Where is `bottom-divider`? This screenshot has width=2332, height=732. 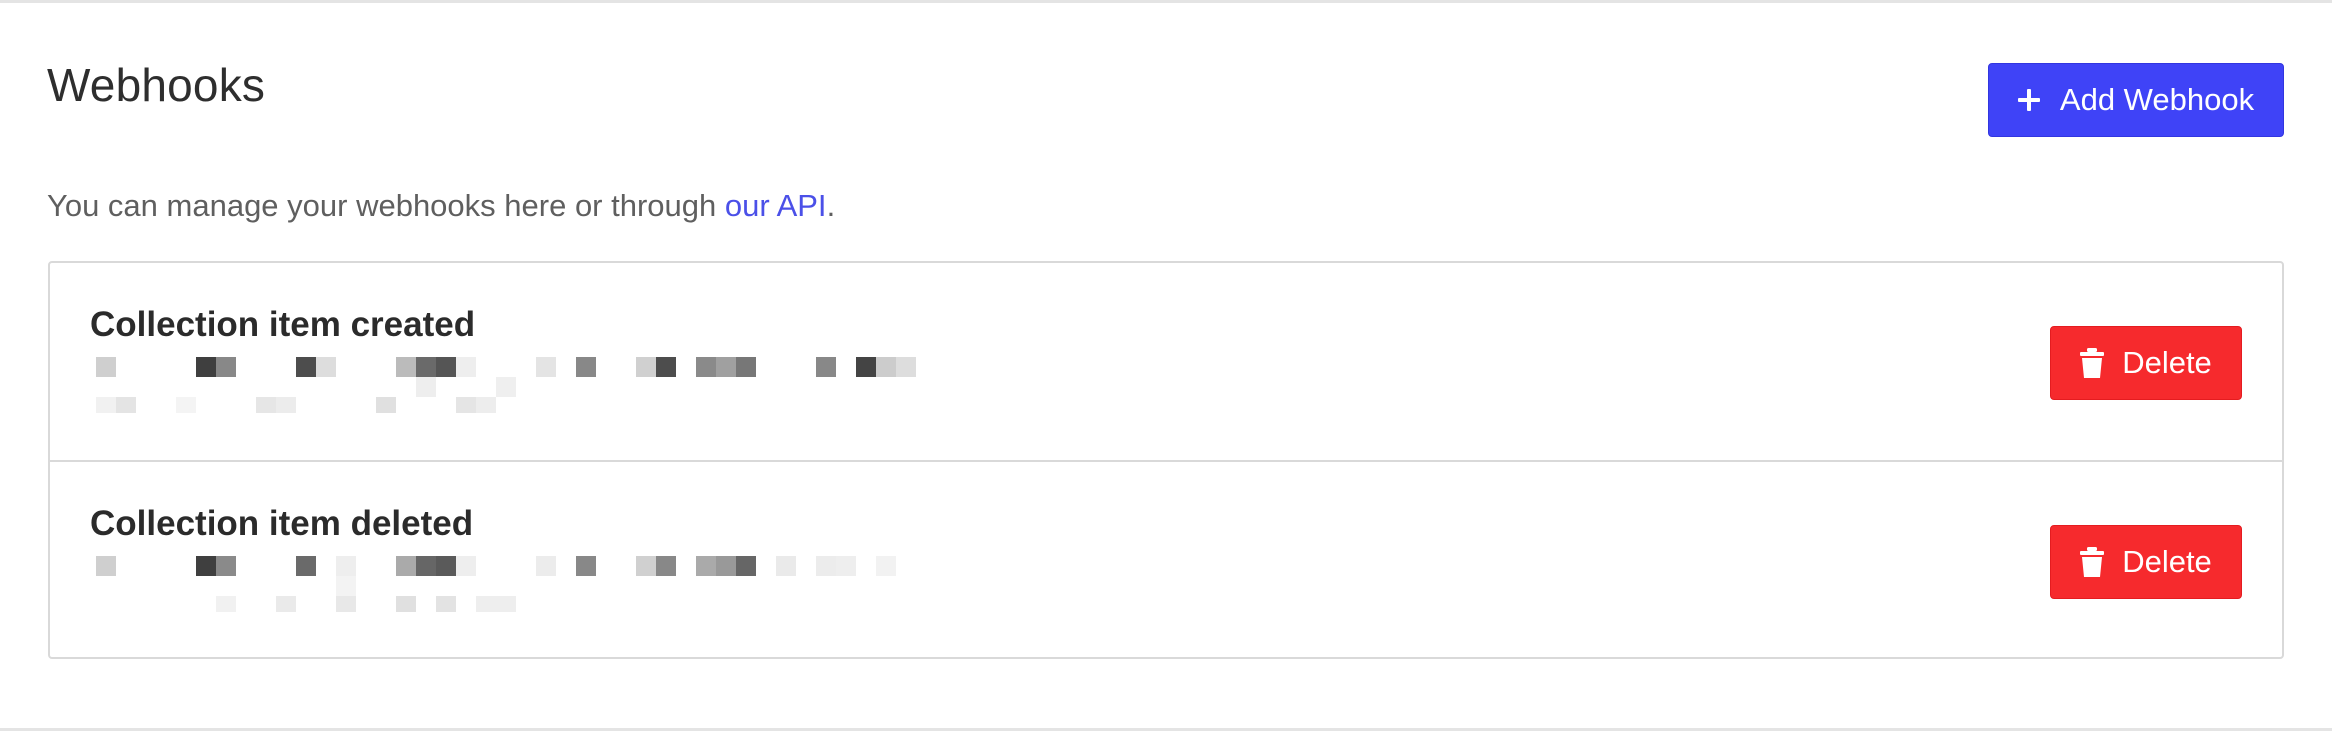 bottom-divider is located at coordinates (1166, 729).